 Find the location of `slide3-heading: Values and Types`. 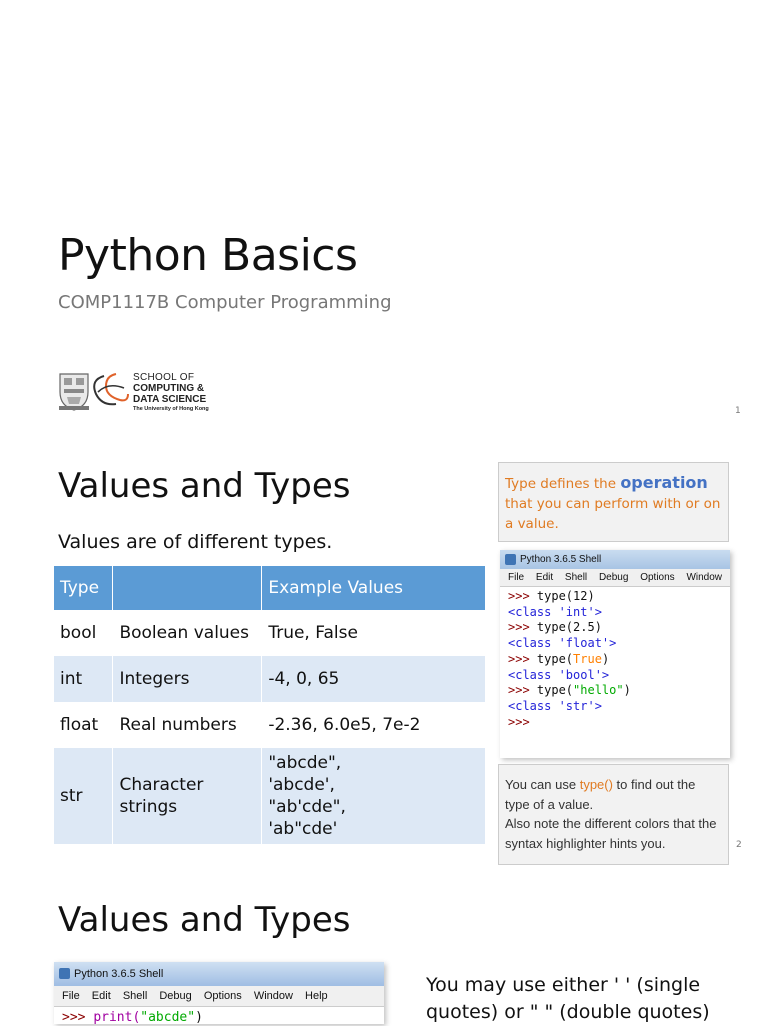

slide3-heading: Values and Types is located at coordinates (204, 920).